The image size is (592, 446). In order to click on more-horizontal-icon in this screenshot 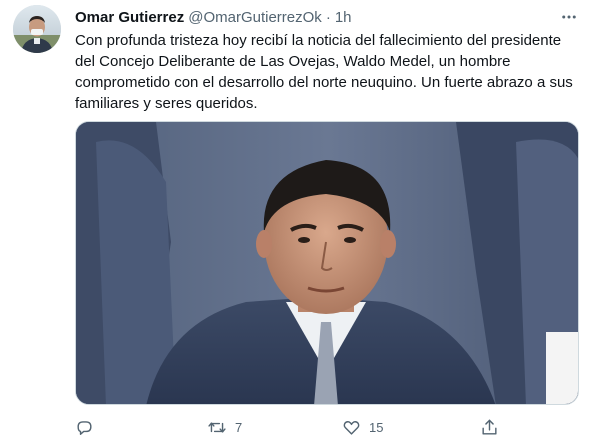, I will do `click(569, 17)`.